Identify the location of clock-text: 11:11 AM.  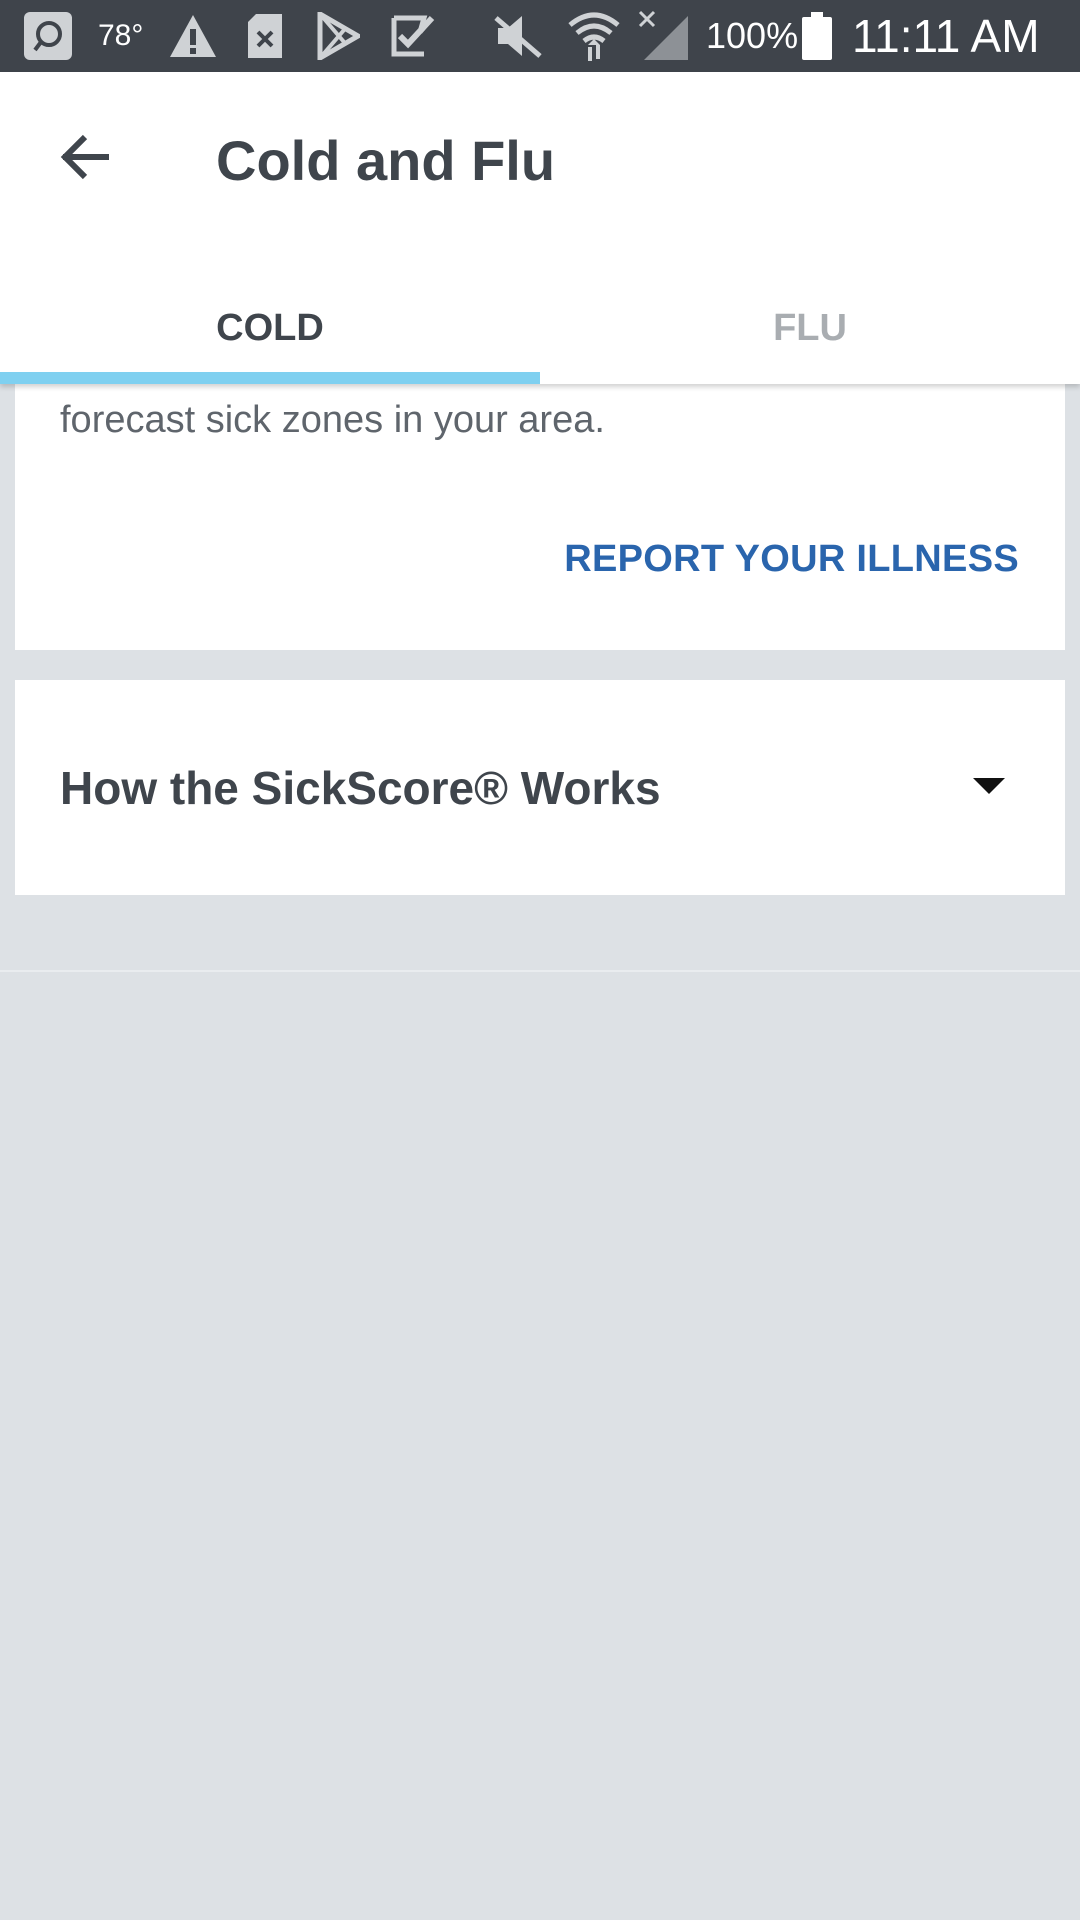
(946, 36).